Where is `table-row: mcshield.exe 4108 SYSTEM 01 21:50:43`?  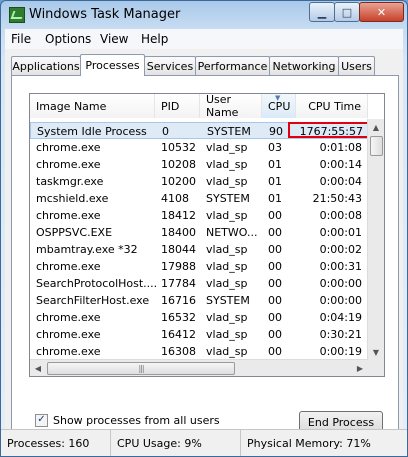
table-row: mcshield.exe 4108 SYSTEM 01 21:50:43 is located at coordinates (199, 198).